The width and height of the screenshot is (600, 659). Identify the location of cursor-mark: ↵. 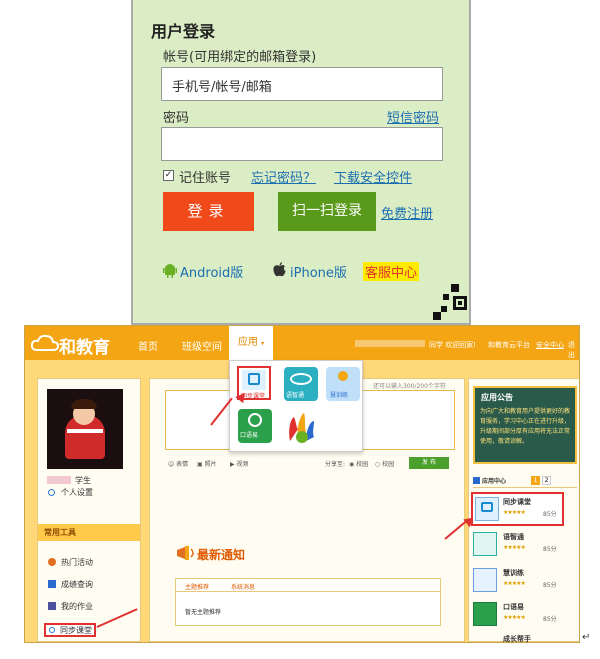
(586, 637).